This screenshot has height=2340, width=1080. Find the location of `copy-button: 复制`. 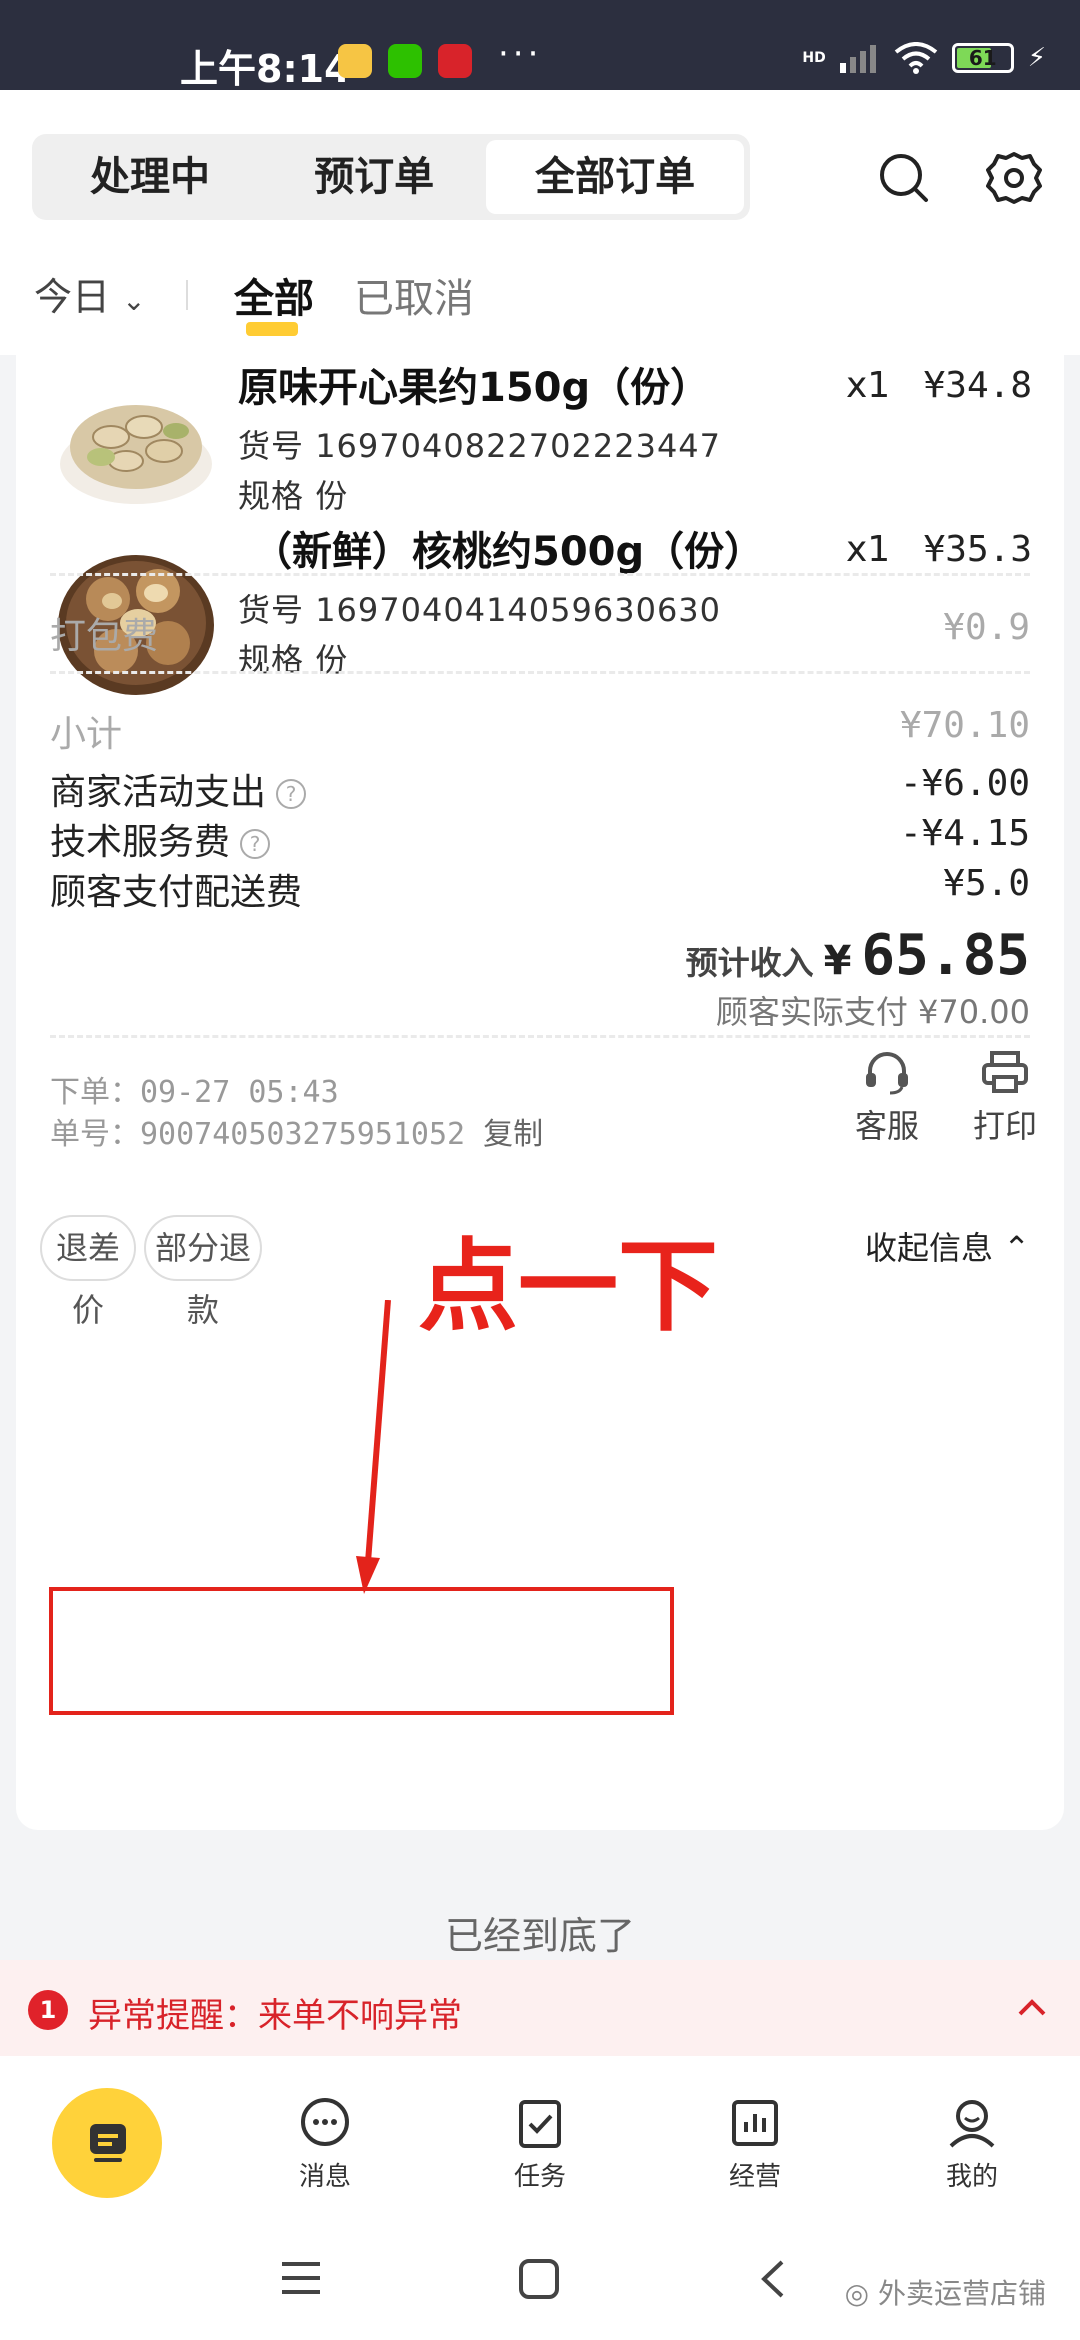

copy-button: 复制 is located at coordinates (513, 1134).